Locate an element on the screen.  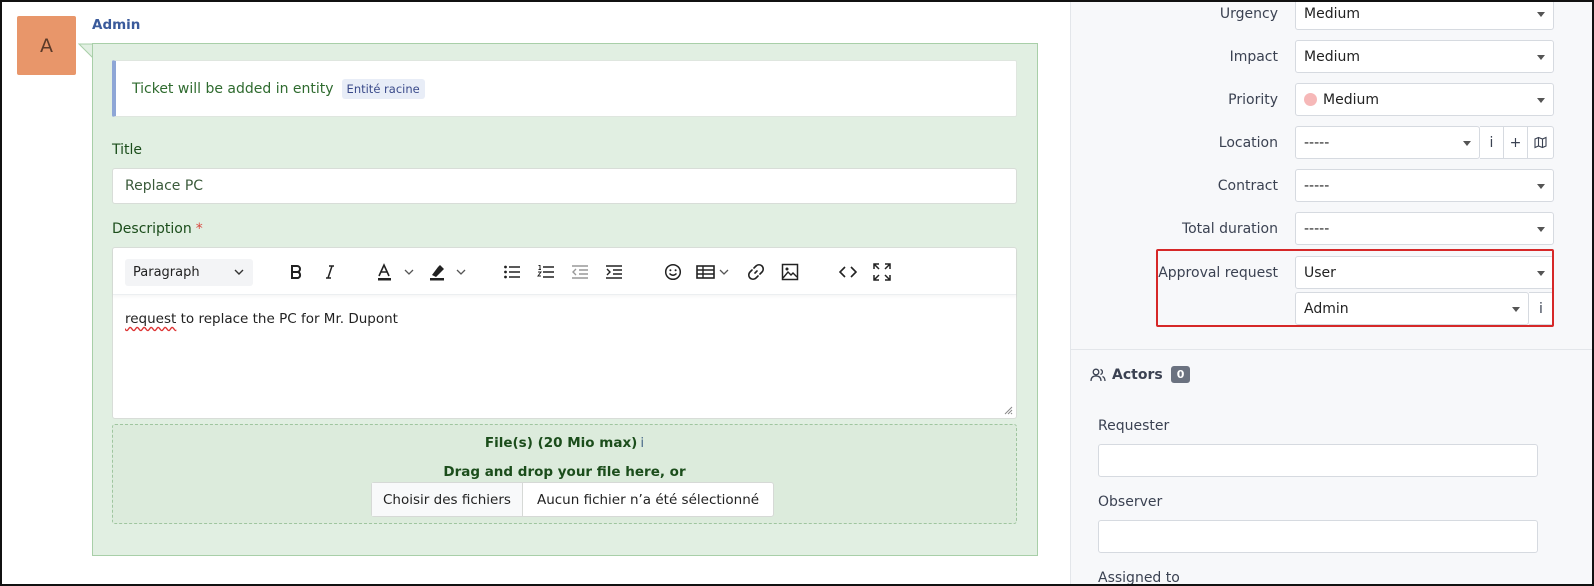
link-button is located at coordinates (756, 272).